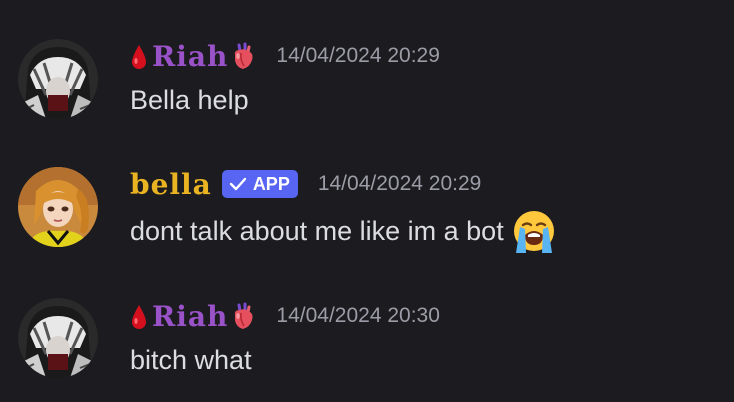 The height and width of the screenshot is (402, 734). Describe the element at coordinates (271, 183) in the screenshot. I see `app-badge-label: APP` at that location.